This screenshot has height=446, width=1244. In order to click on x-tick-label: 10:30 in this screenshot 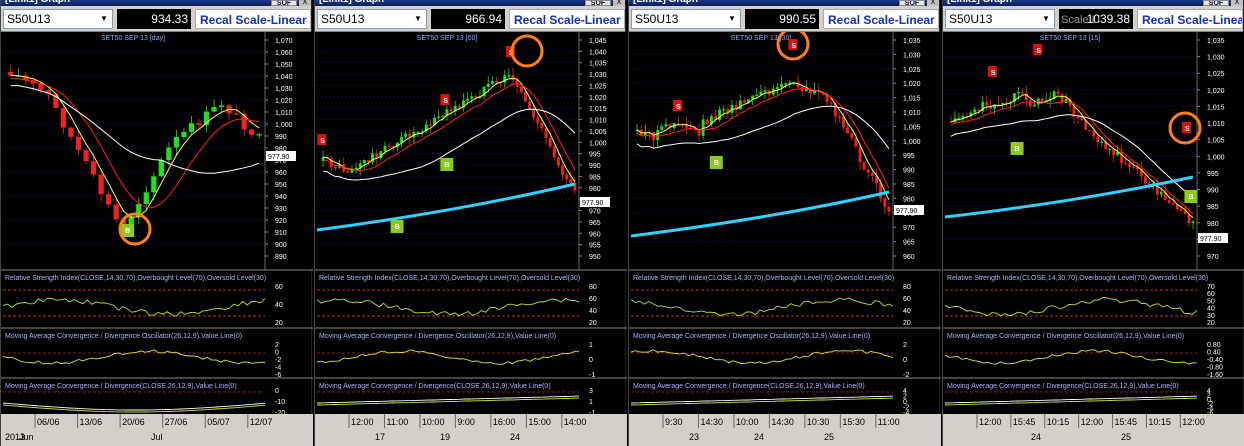, I will do `click(818, 422)`.